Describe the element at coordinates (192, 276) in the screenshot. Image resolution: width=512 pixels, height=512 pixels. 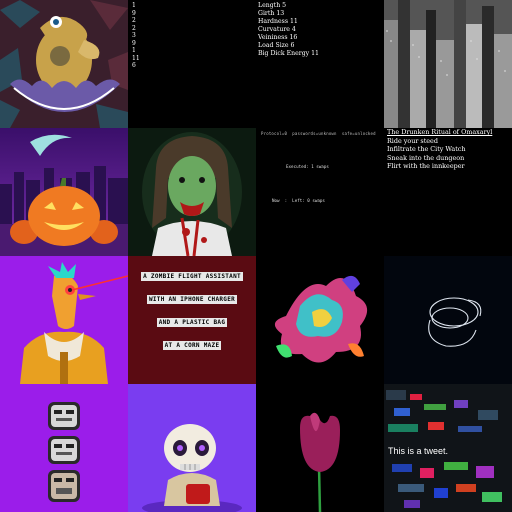
I see `caption-line: A ZOMBIE FLIGHT ASSISTANT` at that location.